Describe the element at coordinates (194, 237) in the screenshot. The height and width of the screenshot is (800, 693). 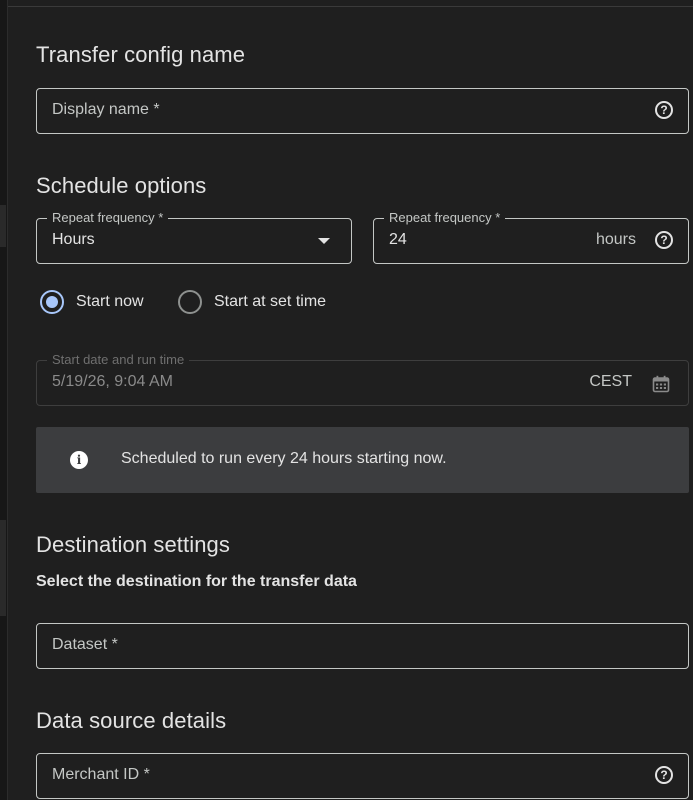
I see `repeat-frequency-select: Repeat frequency * Hours` at that location.